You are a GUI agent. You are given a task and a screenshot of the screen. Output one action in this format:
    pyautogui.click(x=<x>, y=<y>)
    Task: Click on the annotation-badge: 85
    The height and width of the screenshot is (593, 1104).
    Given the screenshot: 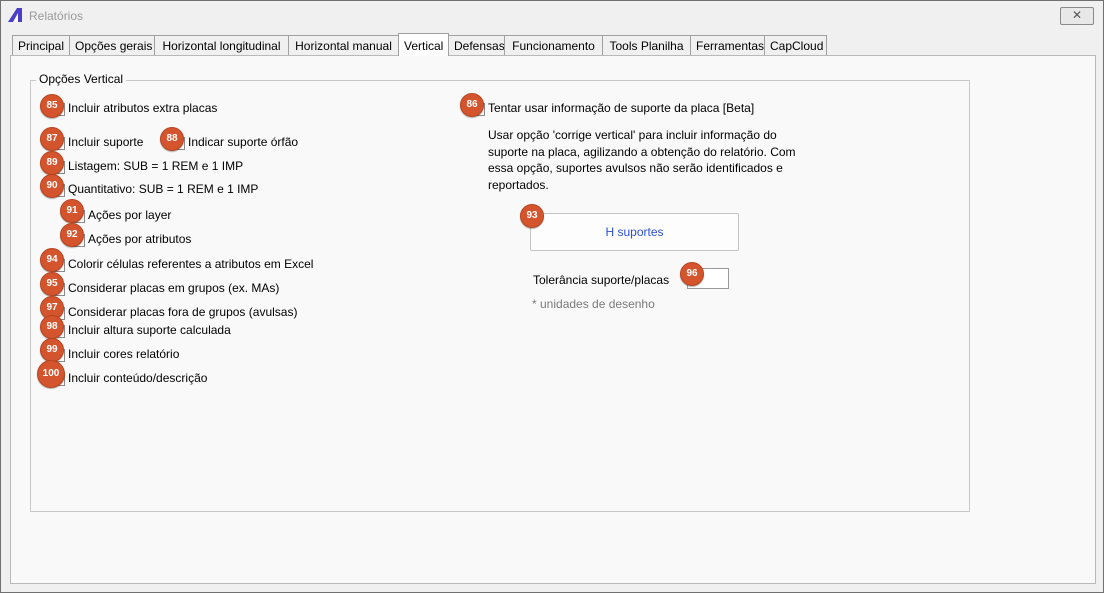 What is the action you would take?
    pyautogui.click(x=52, y=106)
    